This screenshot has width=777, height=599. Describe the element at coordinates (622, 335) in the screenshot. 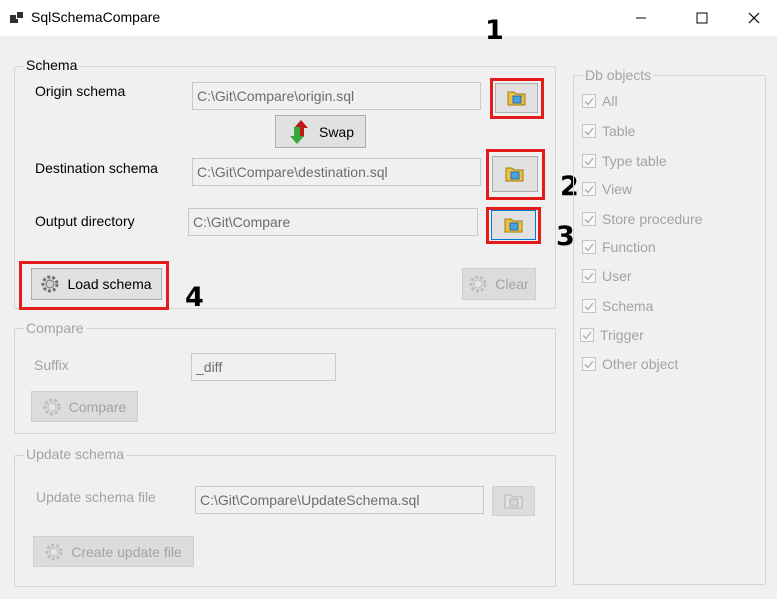

I see `db-object-label: Trigger` at that location.